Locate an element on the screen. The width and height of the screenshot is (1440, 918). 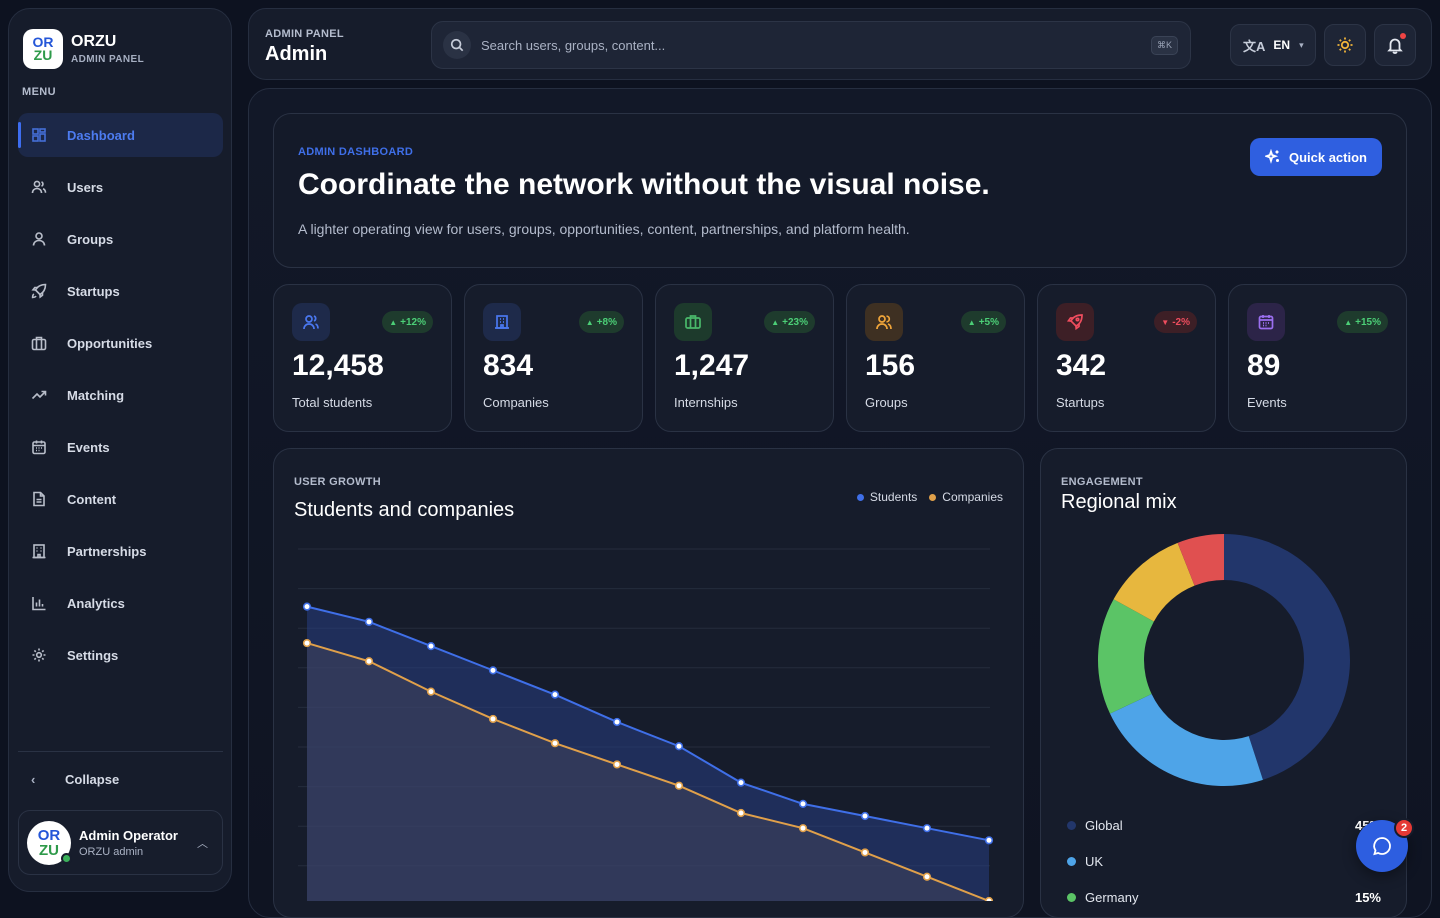
collapse-button: ‹ Collapse is located at coordinates (75, 779).